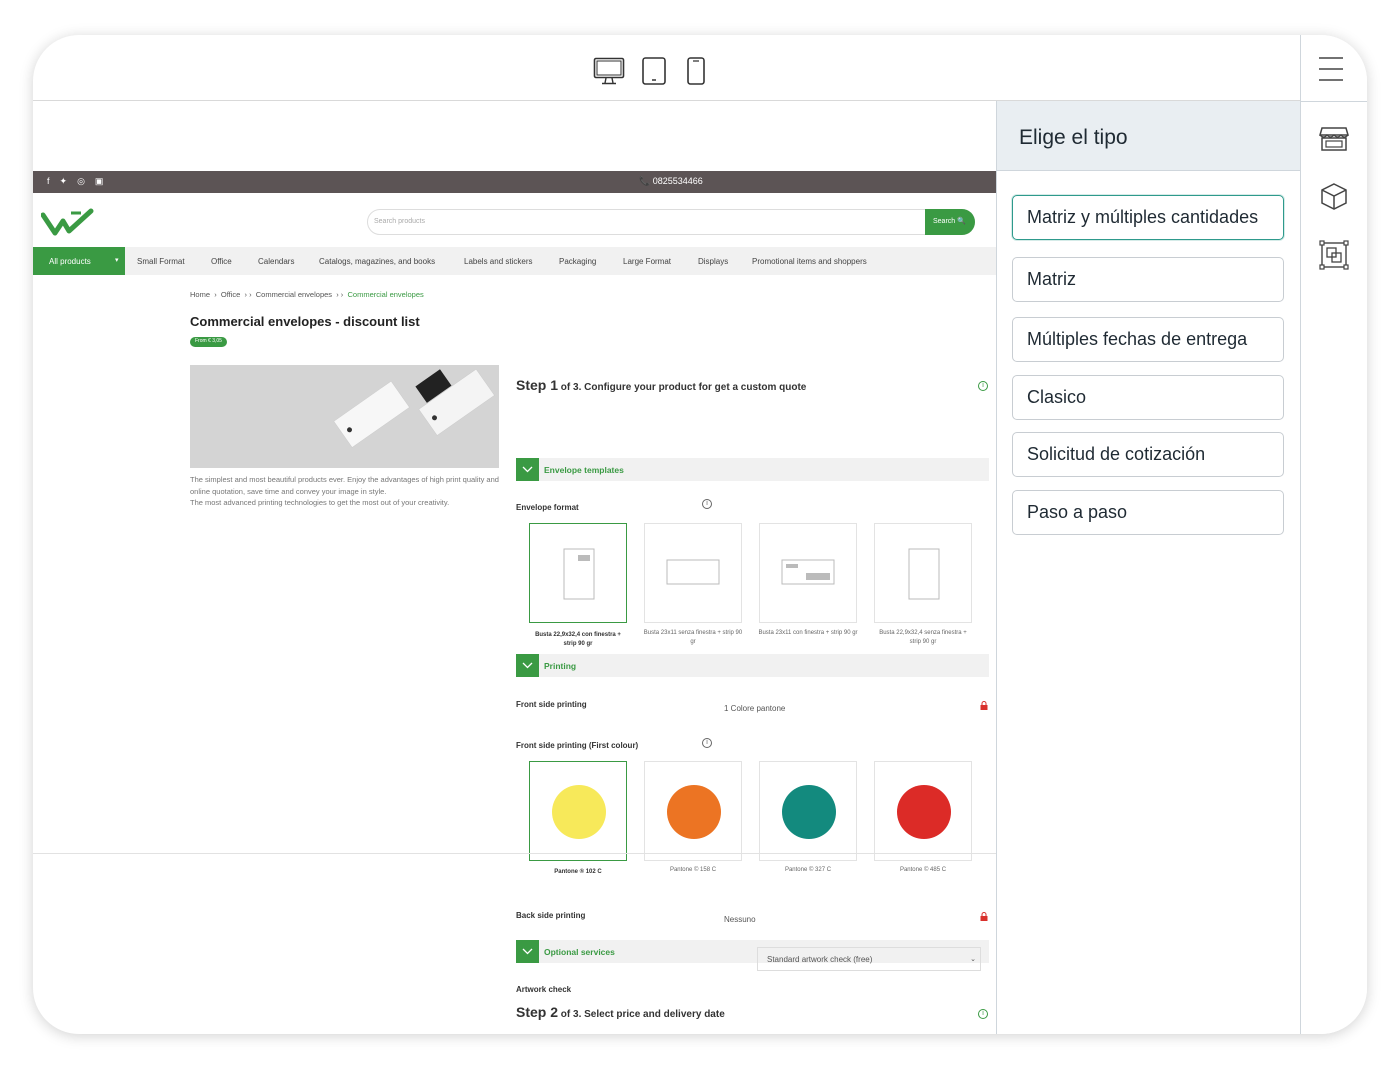  Describe the element at coordinates (869, 959) in the screenshot. I see `artwork-check-select: Standard artwork check (free) ⌄` at that location.